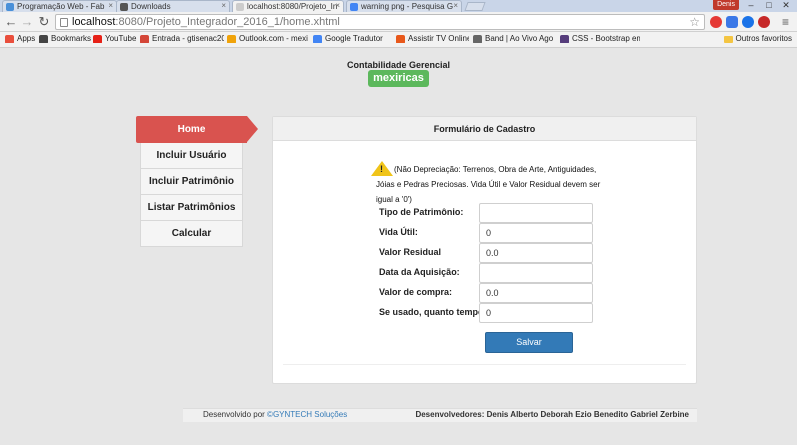  Describe the element at coordinates (182, 38) in the screenshot. I see `bookmark-item: Entrada - gtisenac201` at that location.